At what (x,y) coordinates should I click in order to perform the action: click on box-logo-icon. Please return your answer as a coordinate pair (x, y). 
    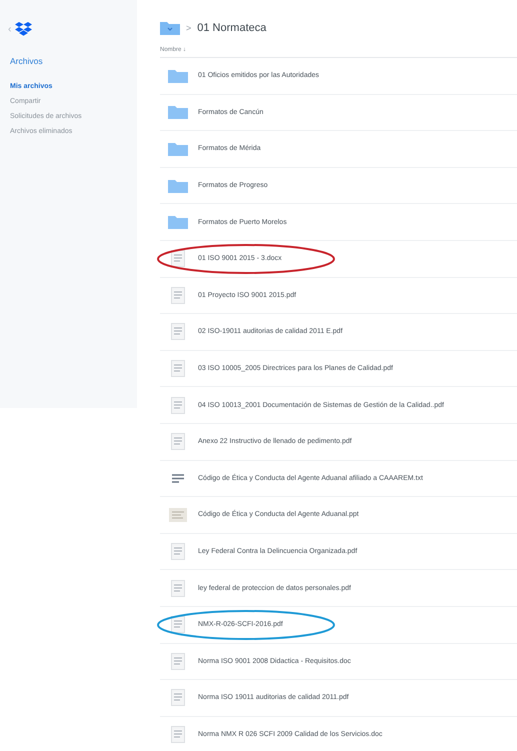
    Looking at the image, I should click on (23, 29).